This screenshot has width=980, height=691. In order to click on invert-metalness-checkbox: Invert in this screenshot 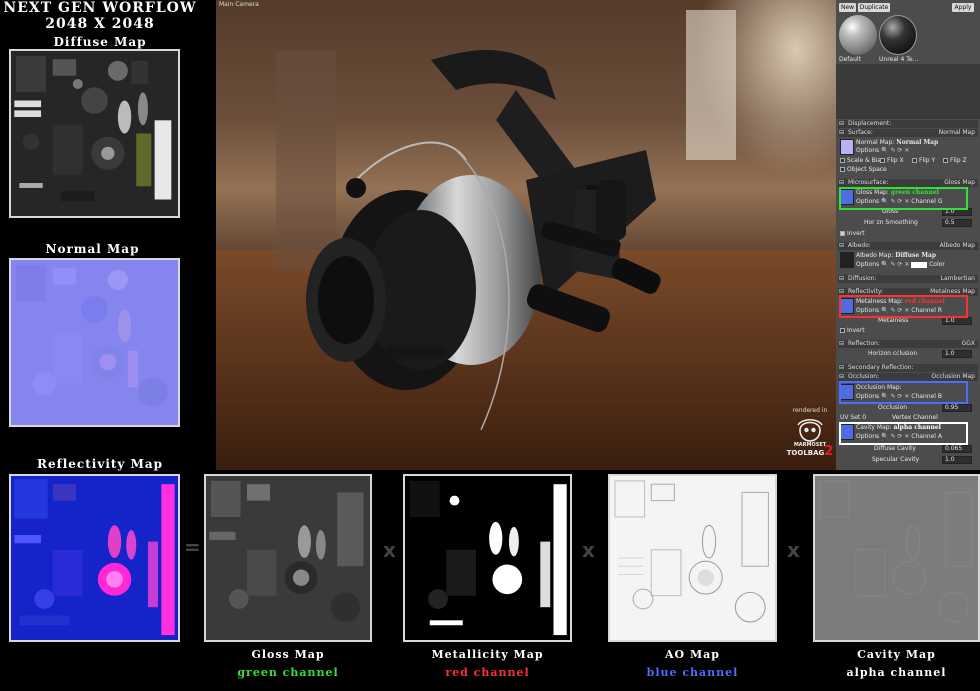, I will do `click(852, 331)`.